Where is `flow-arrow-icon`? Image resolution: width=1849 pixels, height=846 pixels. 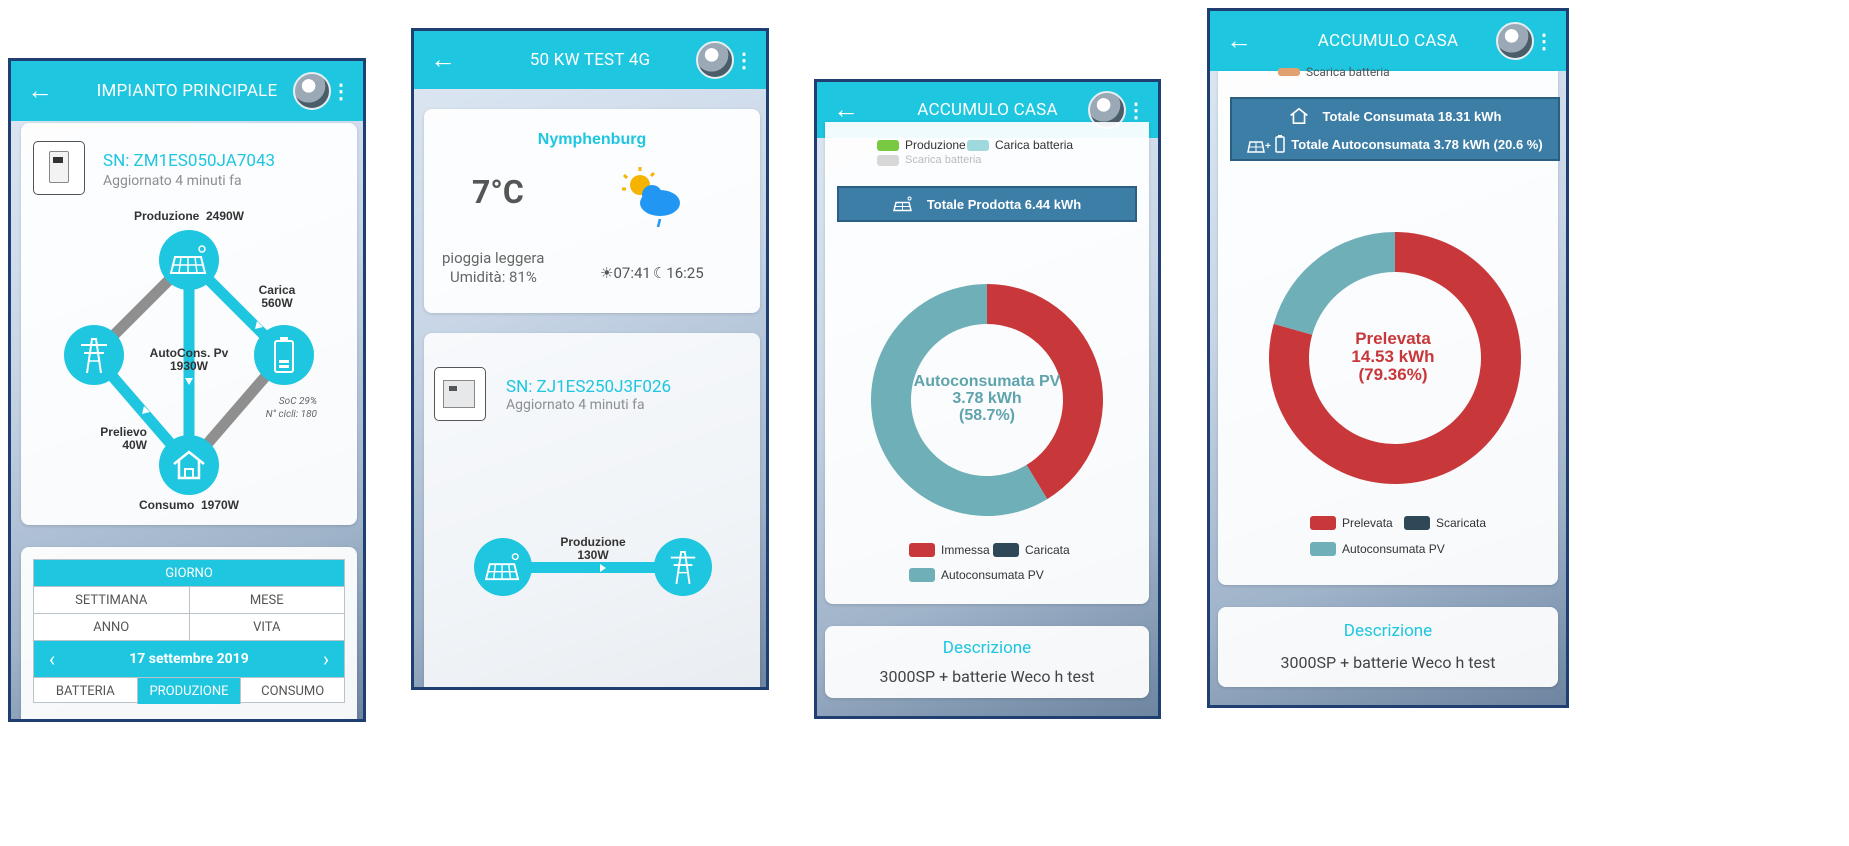 flow-arrow-icon is located at coordinates (603, 568).